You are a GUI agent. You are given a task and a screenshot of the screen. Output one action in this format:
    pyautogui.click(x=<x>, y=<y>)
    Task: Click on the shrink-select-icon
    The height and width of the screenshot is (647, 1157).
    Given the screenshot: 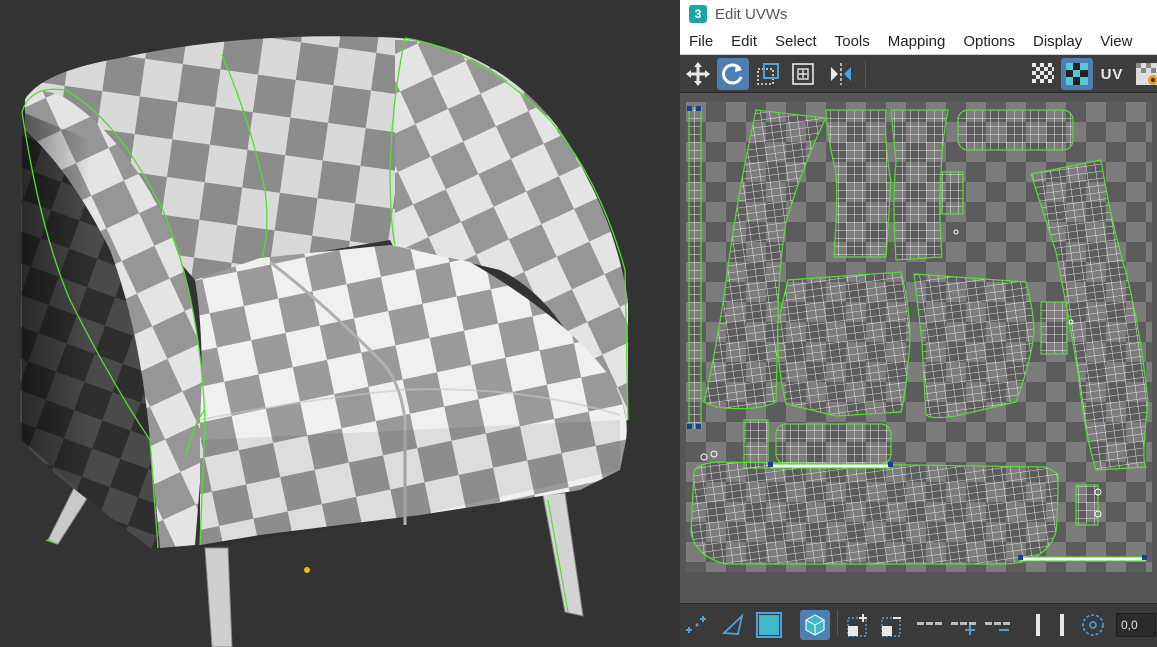 What is the action you would take?
    pyautogui.click(x=893, y=625)
    